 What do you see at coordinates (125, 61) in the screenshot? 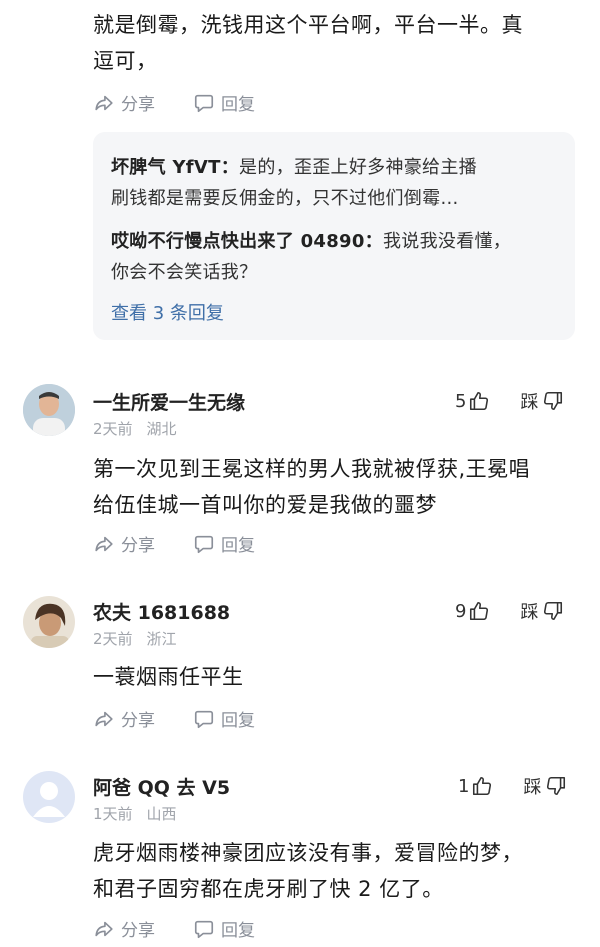
I see `comment-text-line: 逗可，` at bounding box center [125, 61].